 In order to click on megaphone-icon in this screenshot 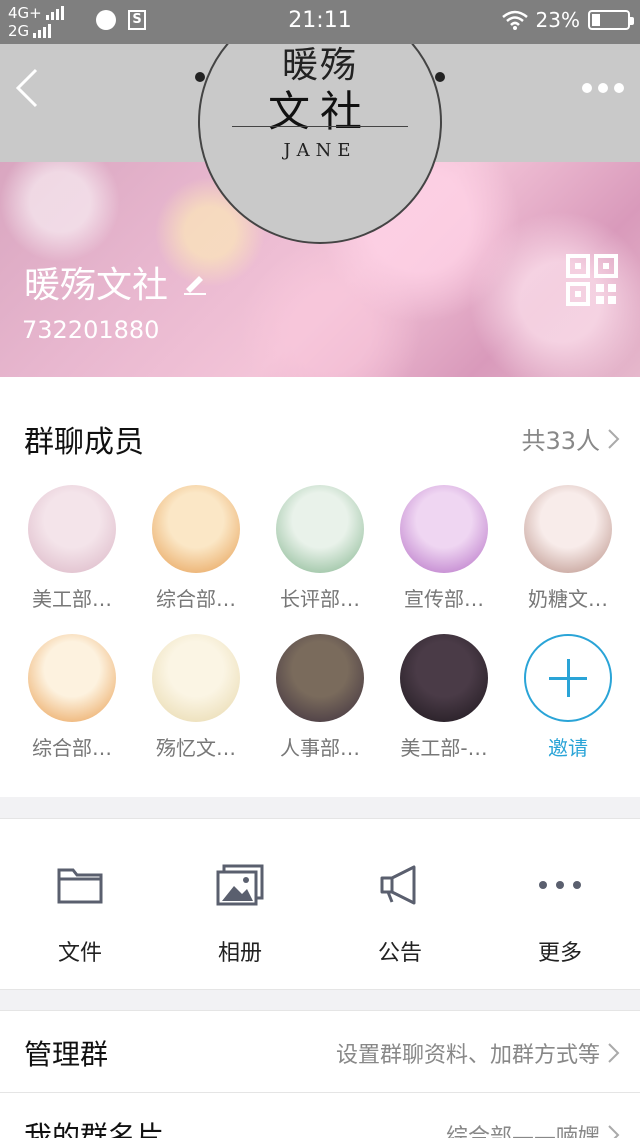, I will do `click(400, 885)`.